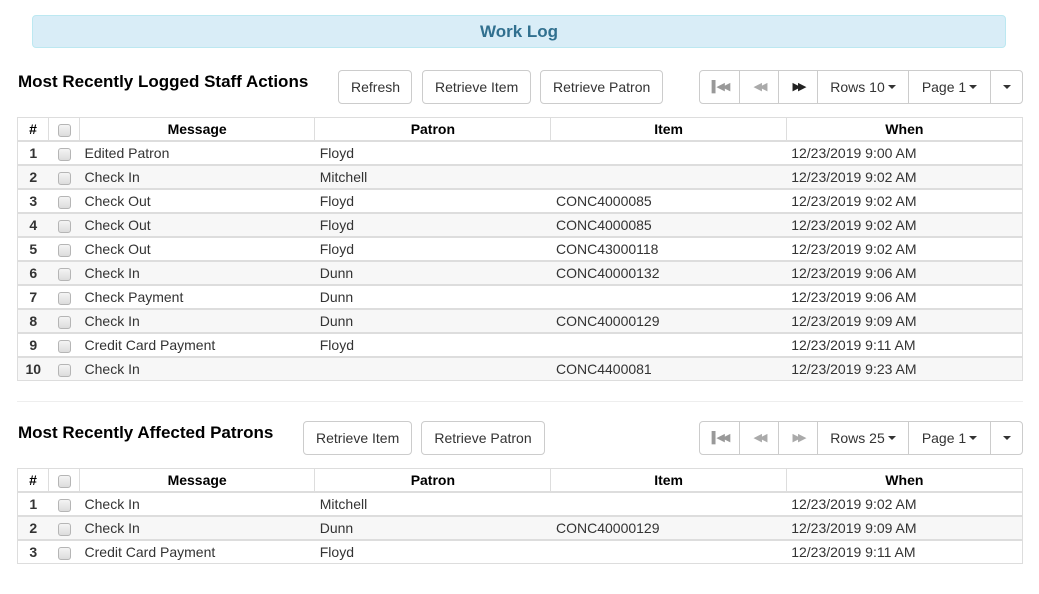 The width and height of the screenshot is (1039, 594). Describe the element at coordinates (33, 200) in the screenshot. I see `row-number: 3` at that location.